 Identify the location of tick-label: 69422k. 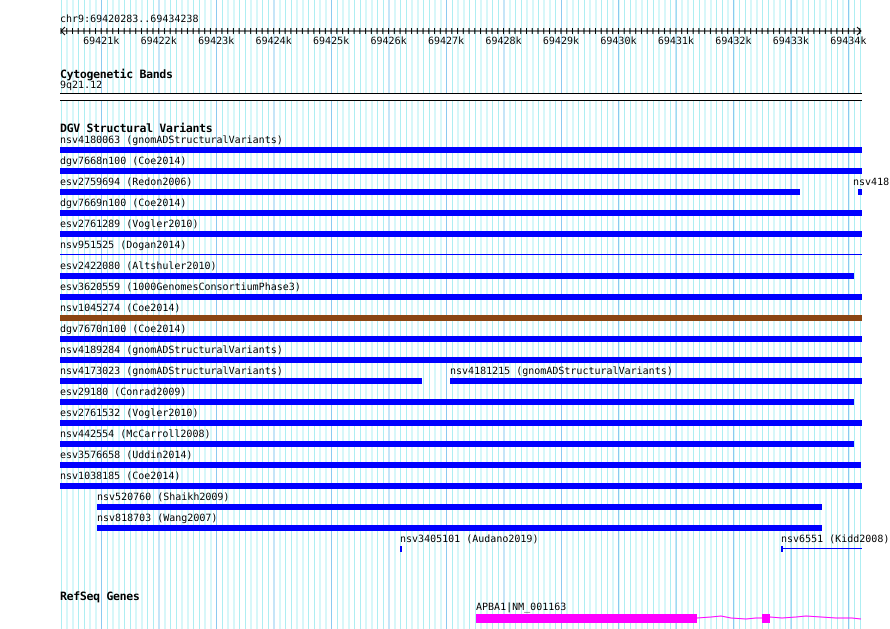
(158, 42).